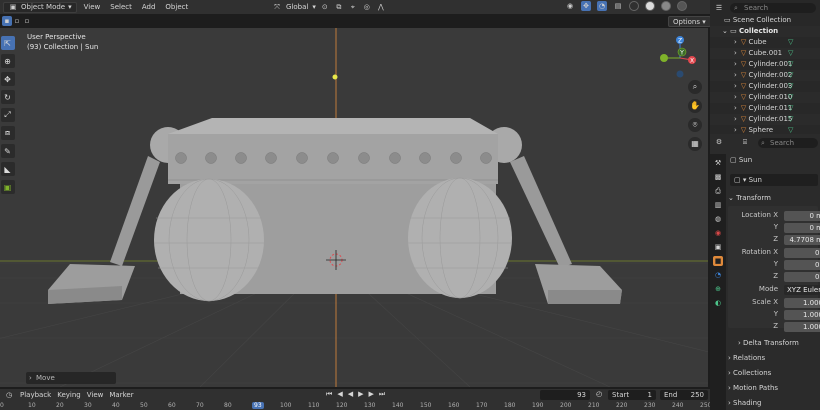 Image resolution: width=820 pixels, height=410 pixels. I want to click on object-name-row: ▢ Sun, so click(741, 160).